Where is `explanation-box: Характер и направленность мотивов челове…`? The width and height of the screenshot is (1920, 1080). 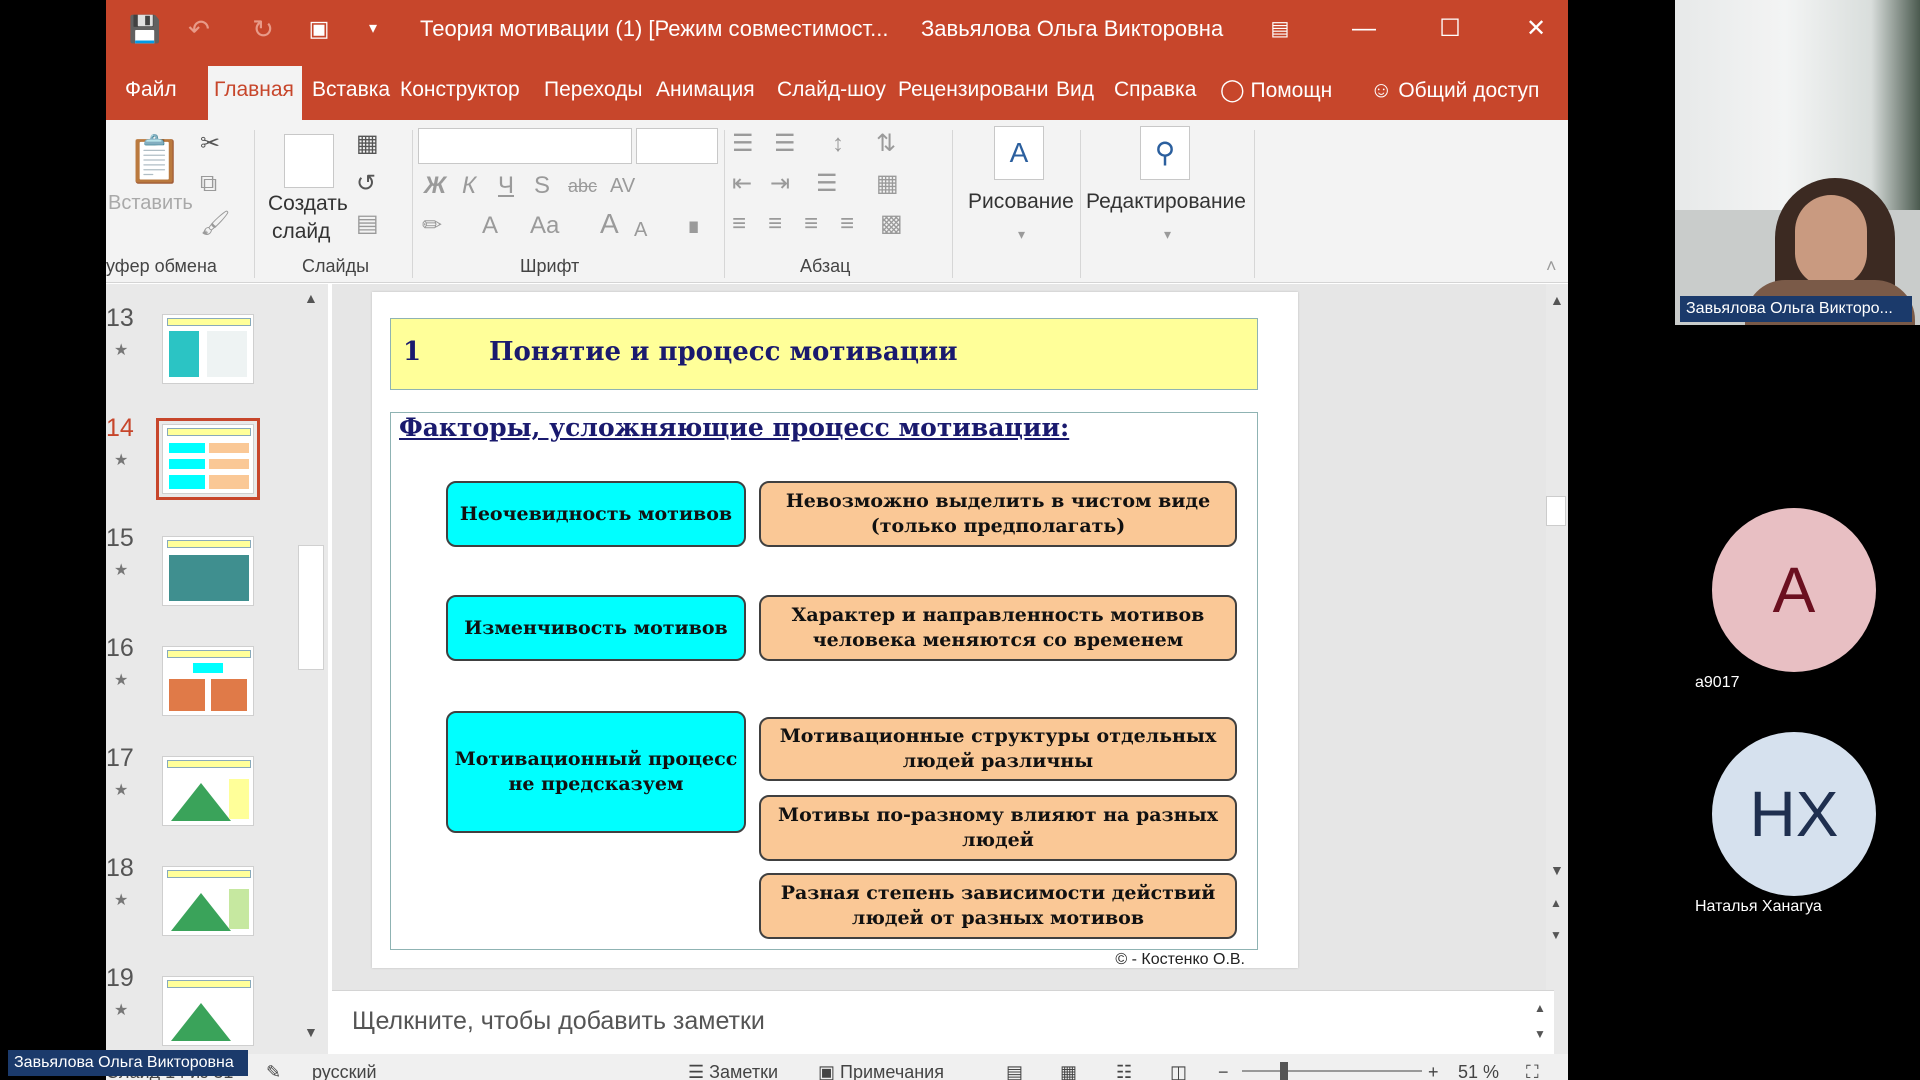
explanation-box: Характер и направленность мотивов челове… is located at coordinates (998, 628).